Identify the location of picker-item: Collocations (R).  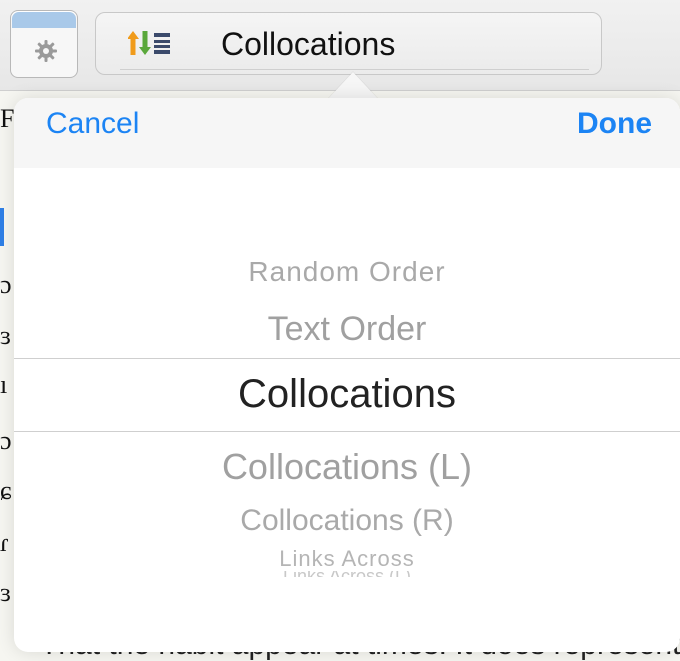
(347, 521).